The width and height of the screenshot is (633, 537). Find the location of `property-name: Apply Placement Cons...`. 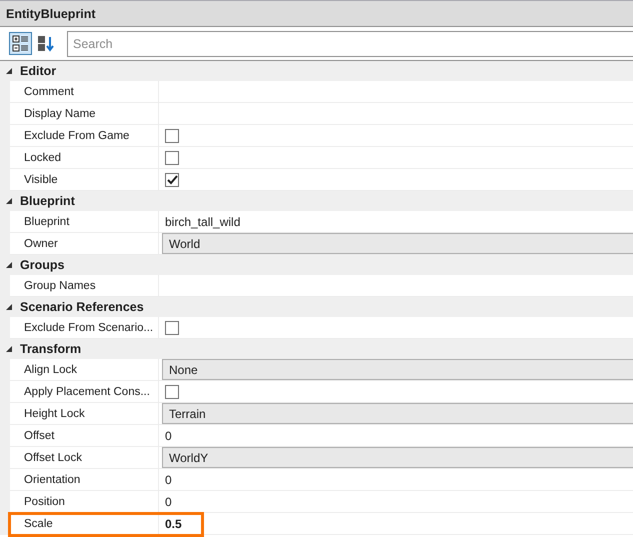

property-name: Apply Placement Cons... is located at coordinates (87, 392).